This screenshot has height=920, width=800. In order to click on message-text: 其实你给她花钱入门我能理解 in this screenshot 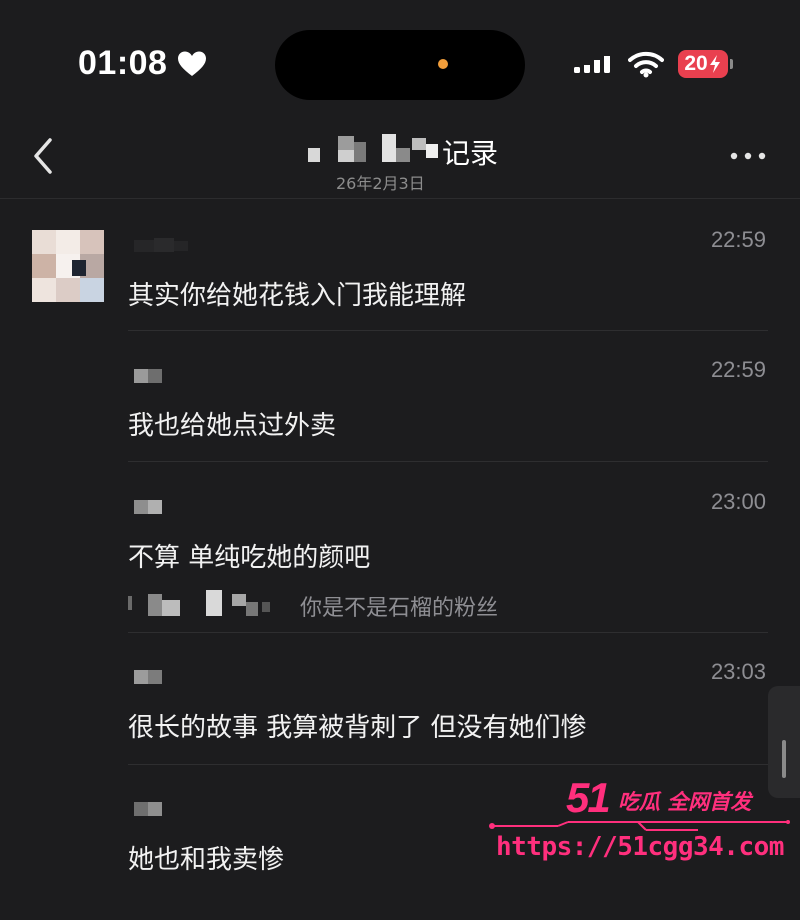, I will do `click(297, 293)`.